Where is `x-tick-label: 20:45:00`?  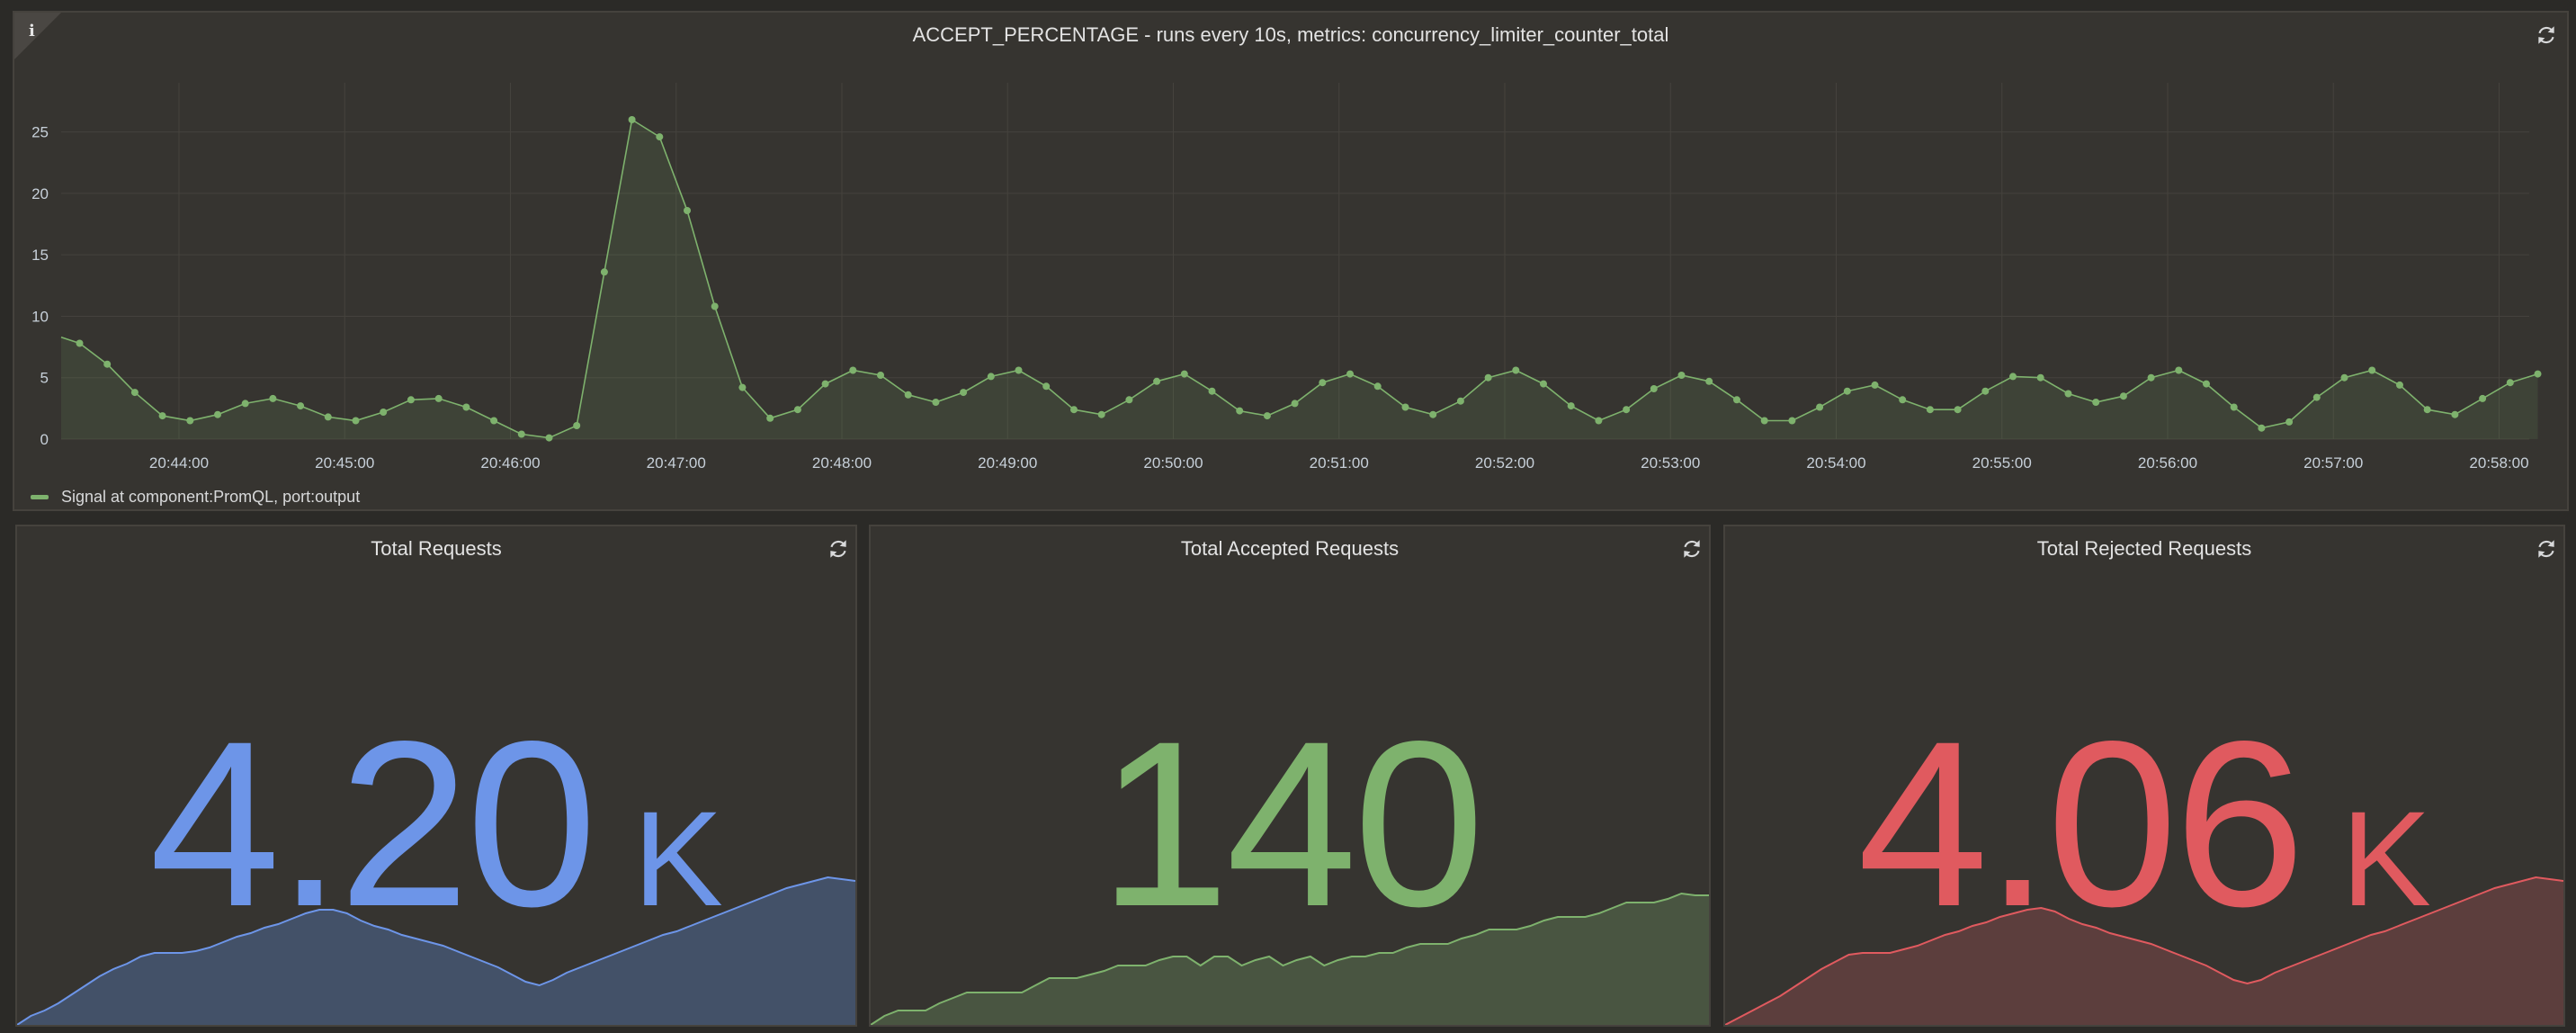 x-tick-label: 20:45:00 is located at coordinates (344, 463).